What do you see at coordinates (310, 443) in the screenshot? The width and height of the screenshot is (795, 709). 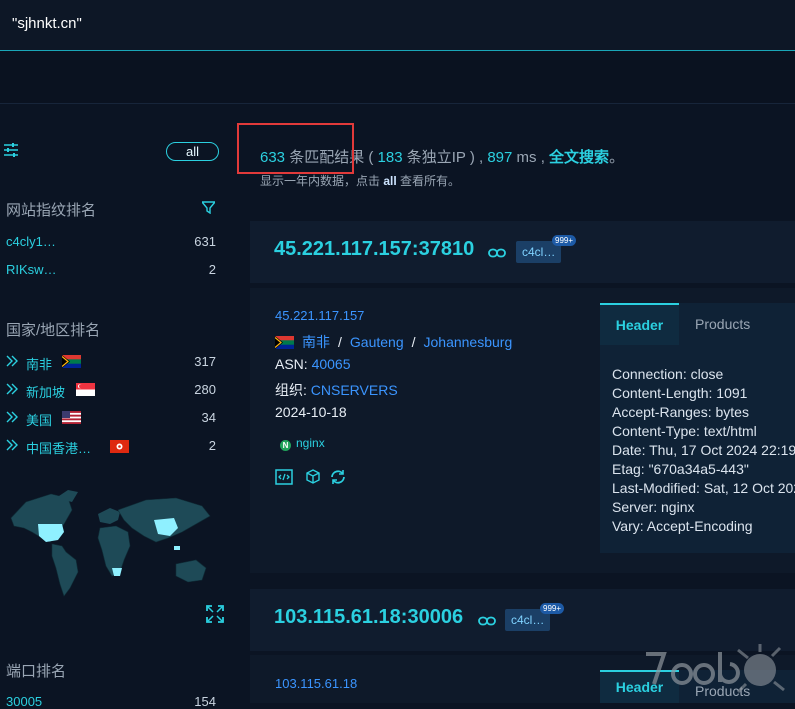 I see `product-name: nginx` at bounding box center [310, 443].